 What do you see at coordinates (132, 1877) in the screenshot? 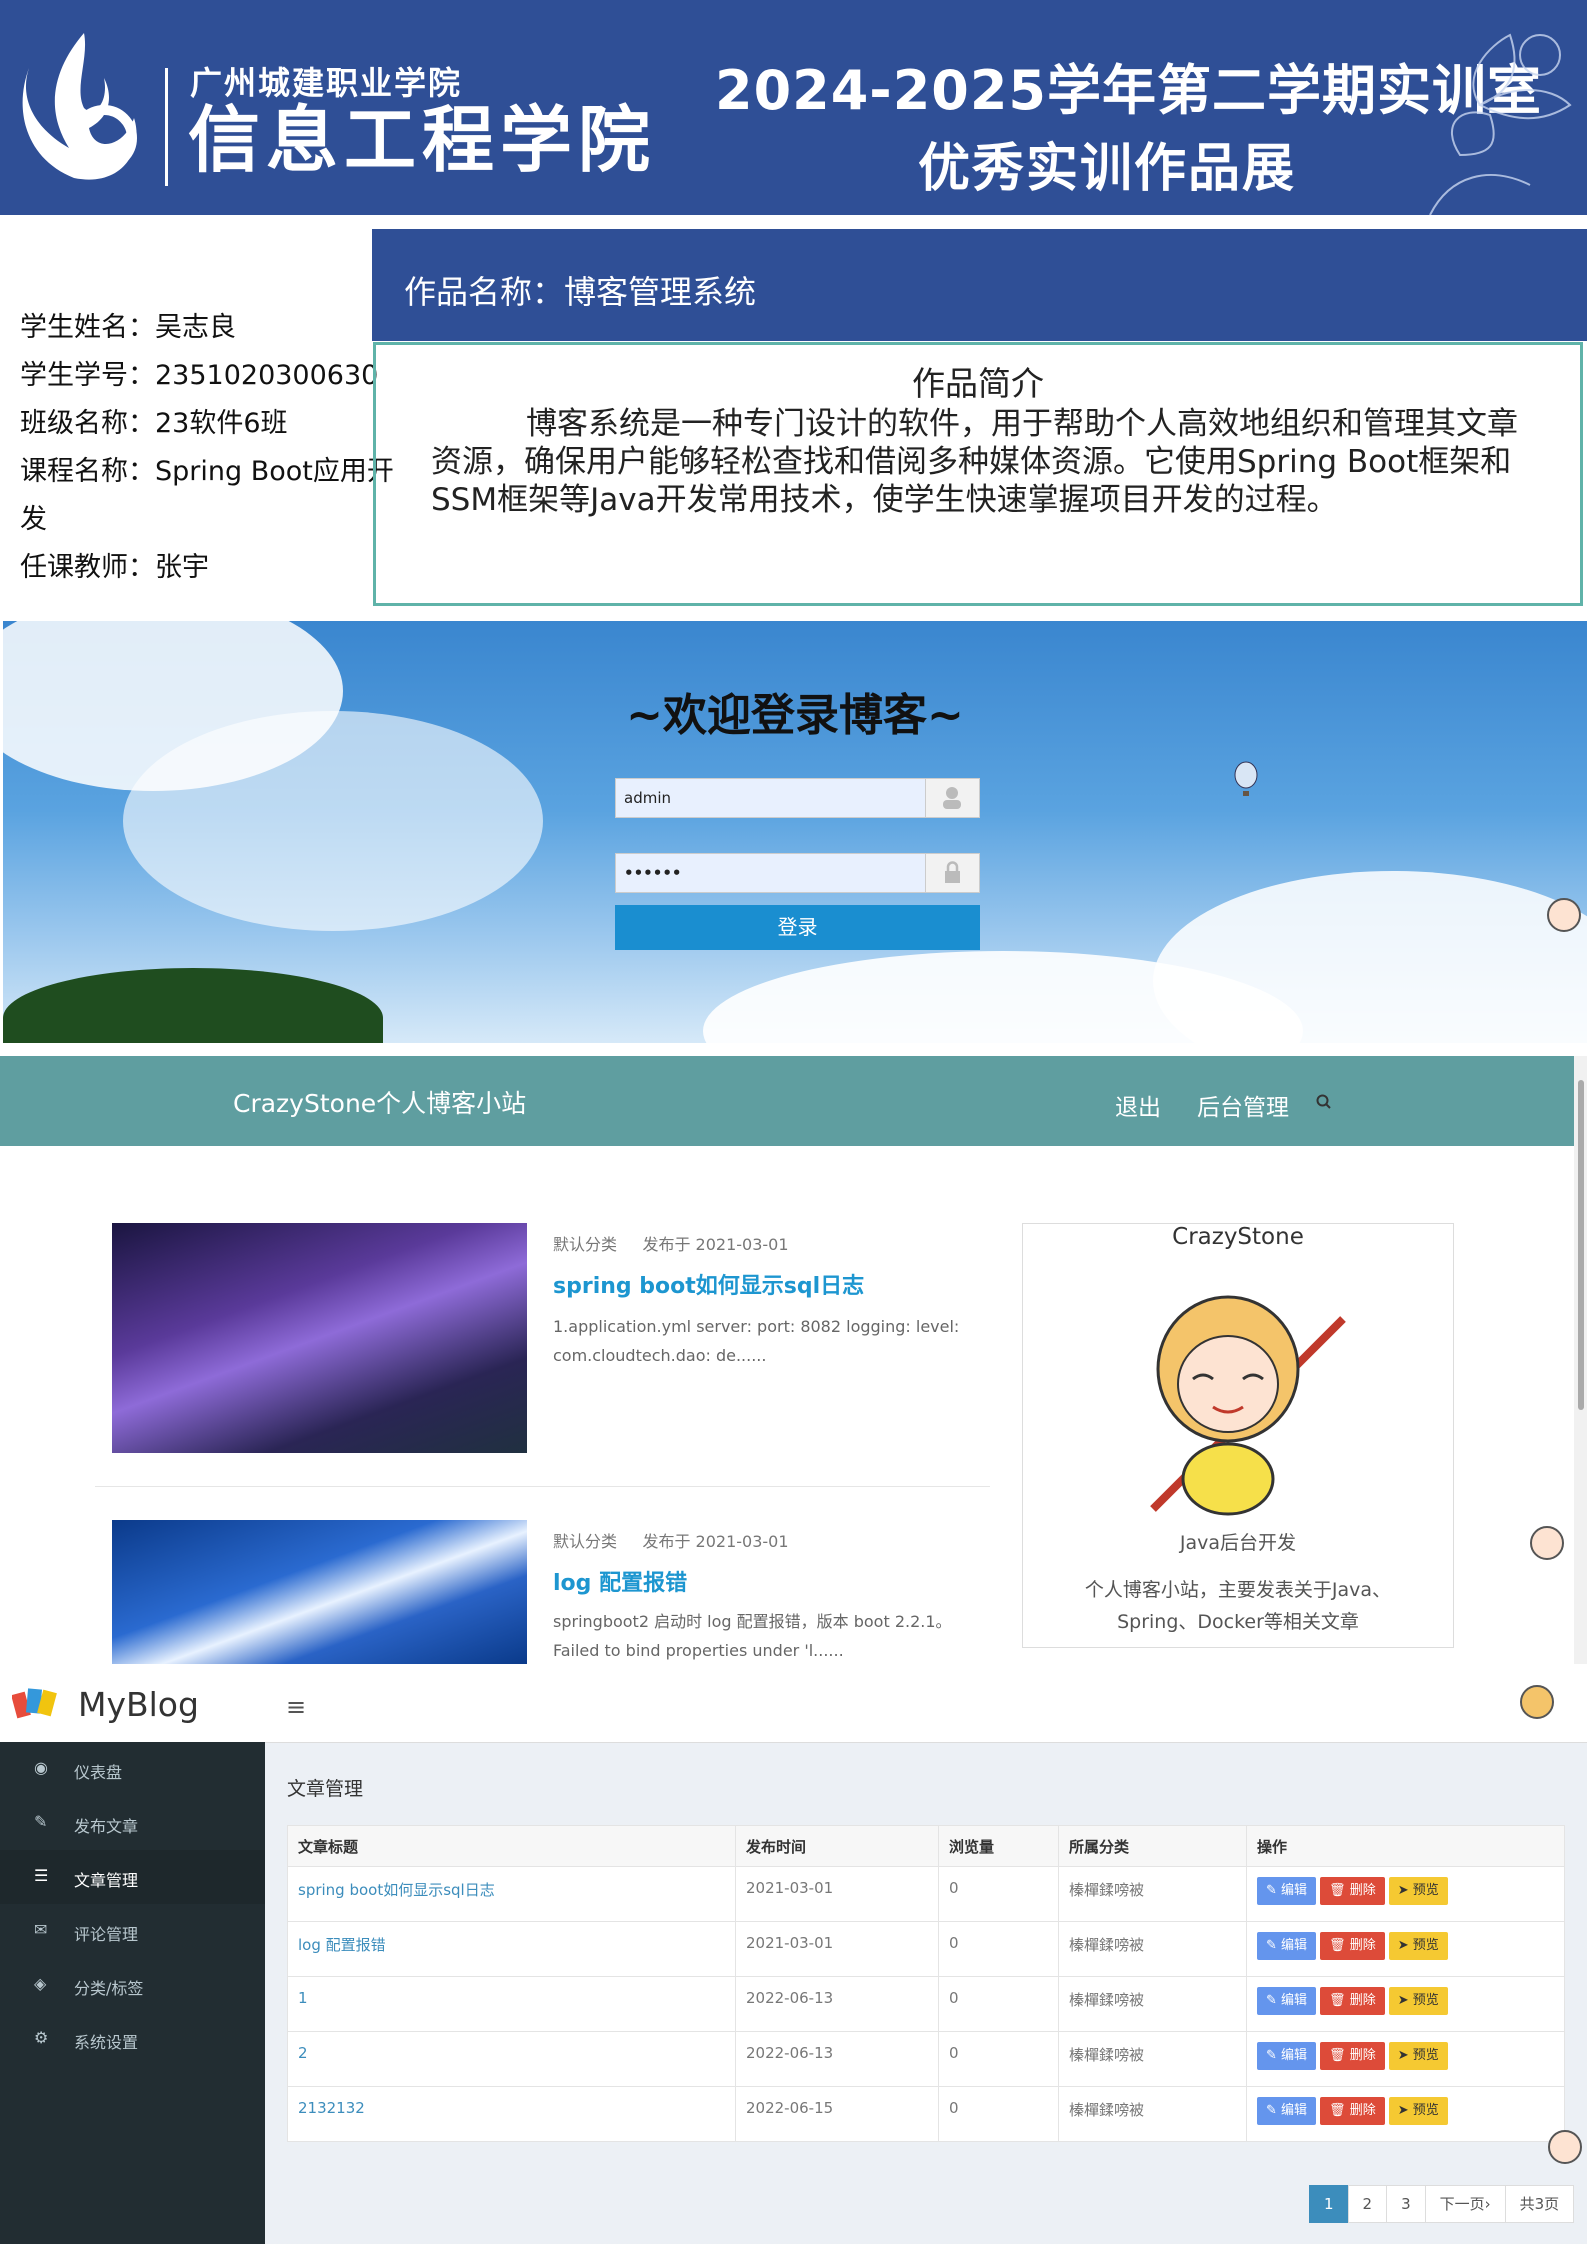
I see `sidebar-item-articles: ☰ 文章管理` at bounding box center [132, 1877].